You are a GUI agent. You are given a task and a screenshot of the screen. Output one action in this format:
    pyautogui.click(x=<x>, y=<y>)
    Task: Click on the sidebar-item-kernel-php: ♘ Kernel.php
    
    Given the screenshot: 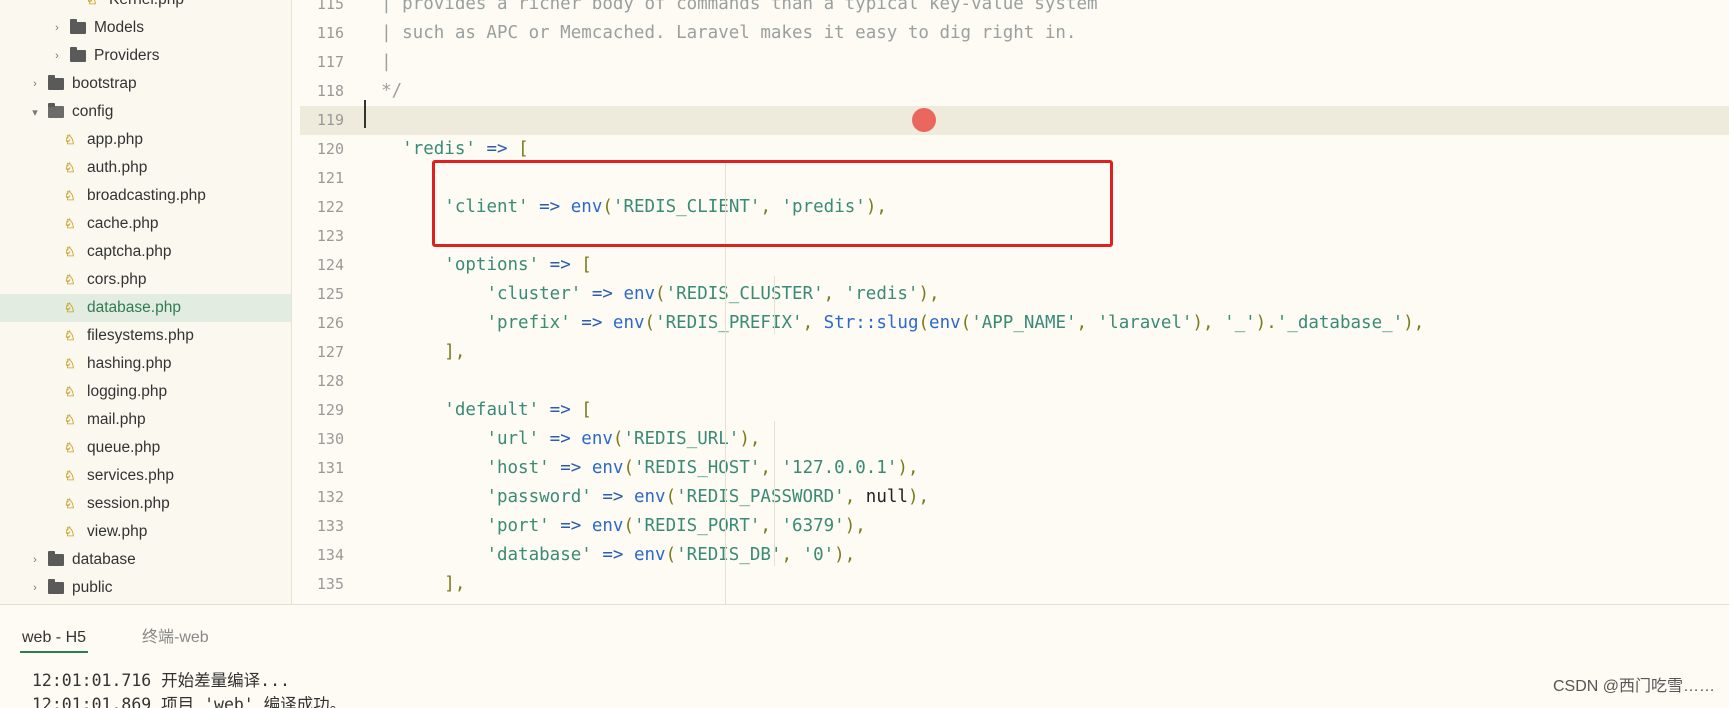 What is the action you would take?
    pyautogui.click(x=145, y=7)
    